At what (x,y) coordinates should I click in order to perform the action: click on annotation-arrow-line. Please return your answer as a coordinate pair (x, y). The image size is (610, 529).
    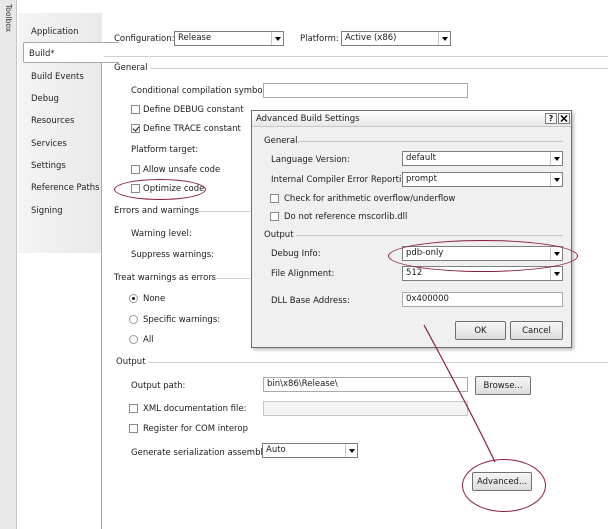
    Looking at the image, I should click on (459, 393).